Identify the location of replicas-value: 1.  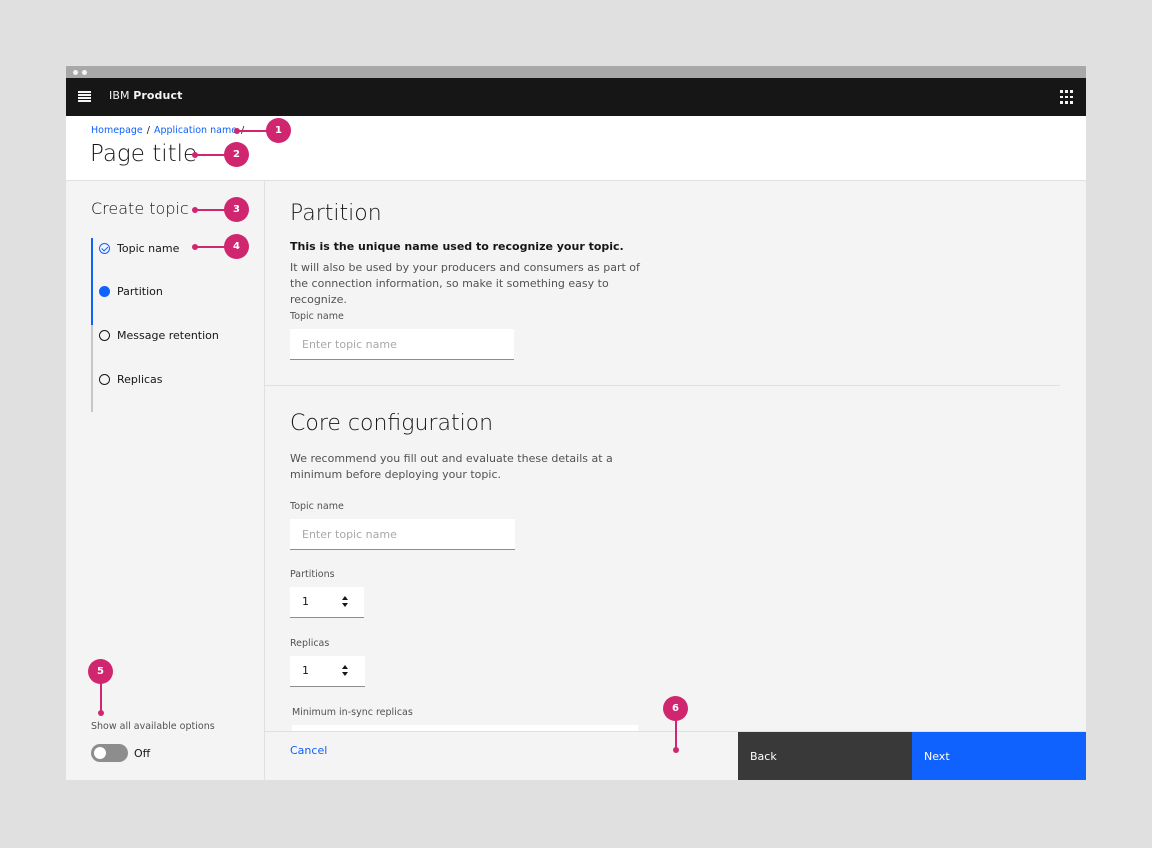
(305, 670).